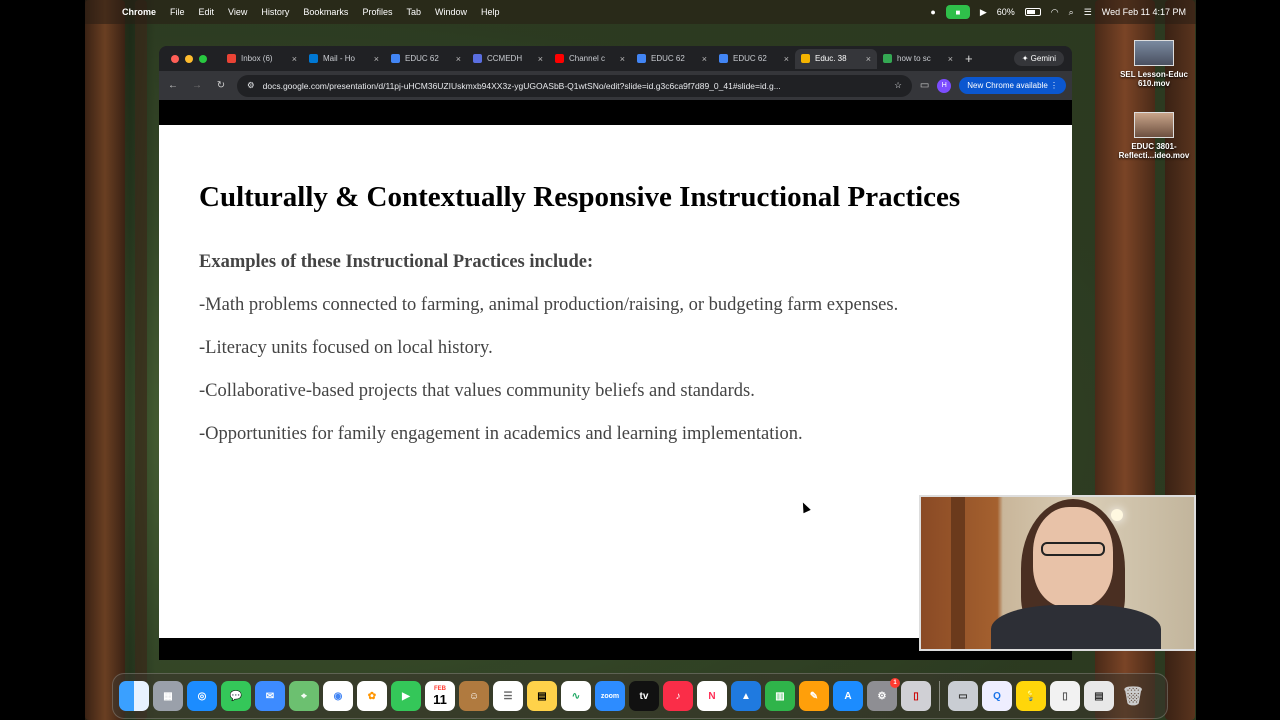 The width and height of the screenshot is (1280, 720). I want to click on calendar-icon: FEB 11, so click(440, 696).